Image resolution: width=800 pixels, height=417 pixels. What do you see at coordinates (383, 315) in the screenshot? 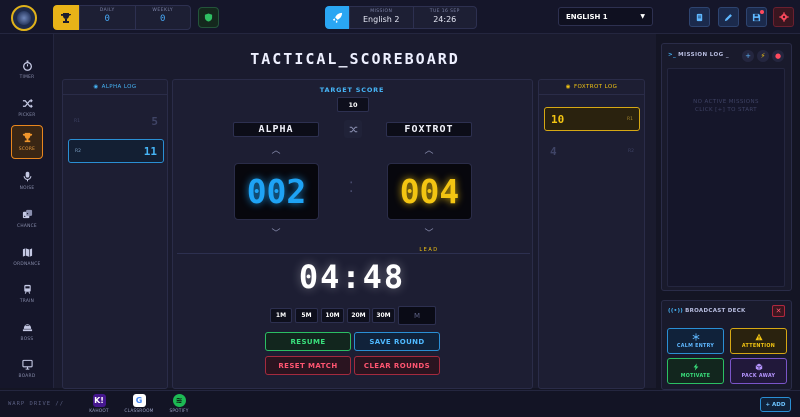
I see `preset-30m-button: 30M` at bounding box center [383, 315].